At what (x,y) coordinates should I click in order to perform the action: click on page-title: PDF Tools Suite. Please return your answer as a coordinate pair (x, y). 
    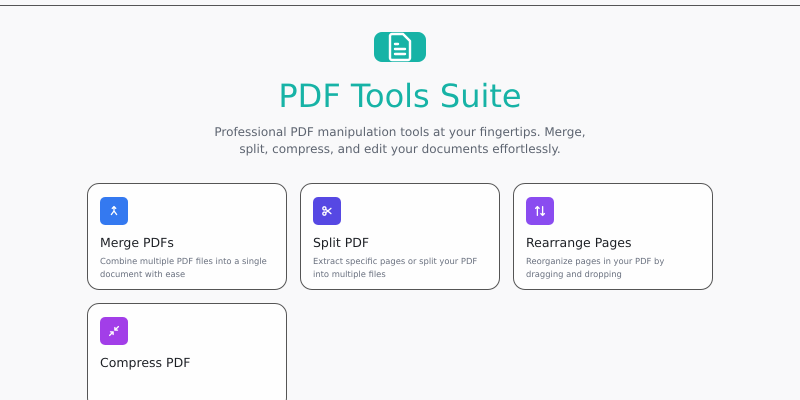
    Looking at the image, I should click on (400, 96).